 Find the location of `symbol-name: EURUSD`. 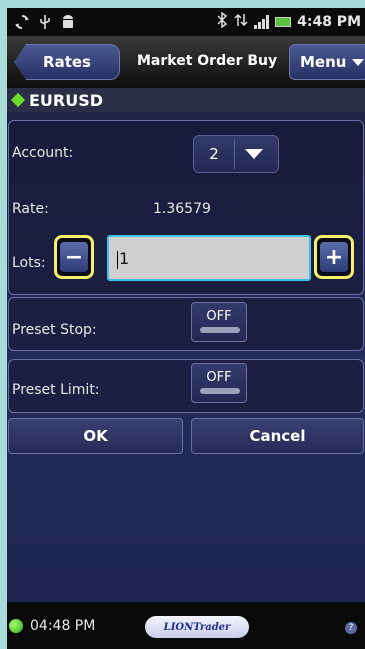

symbol-name: EURUSD is located at coordinates (66, 100).